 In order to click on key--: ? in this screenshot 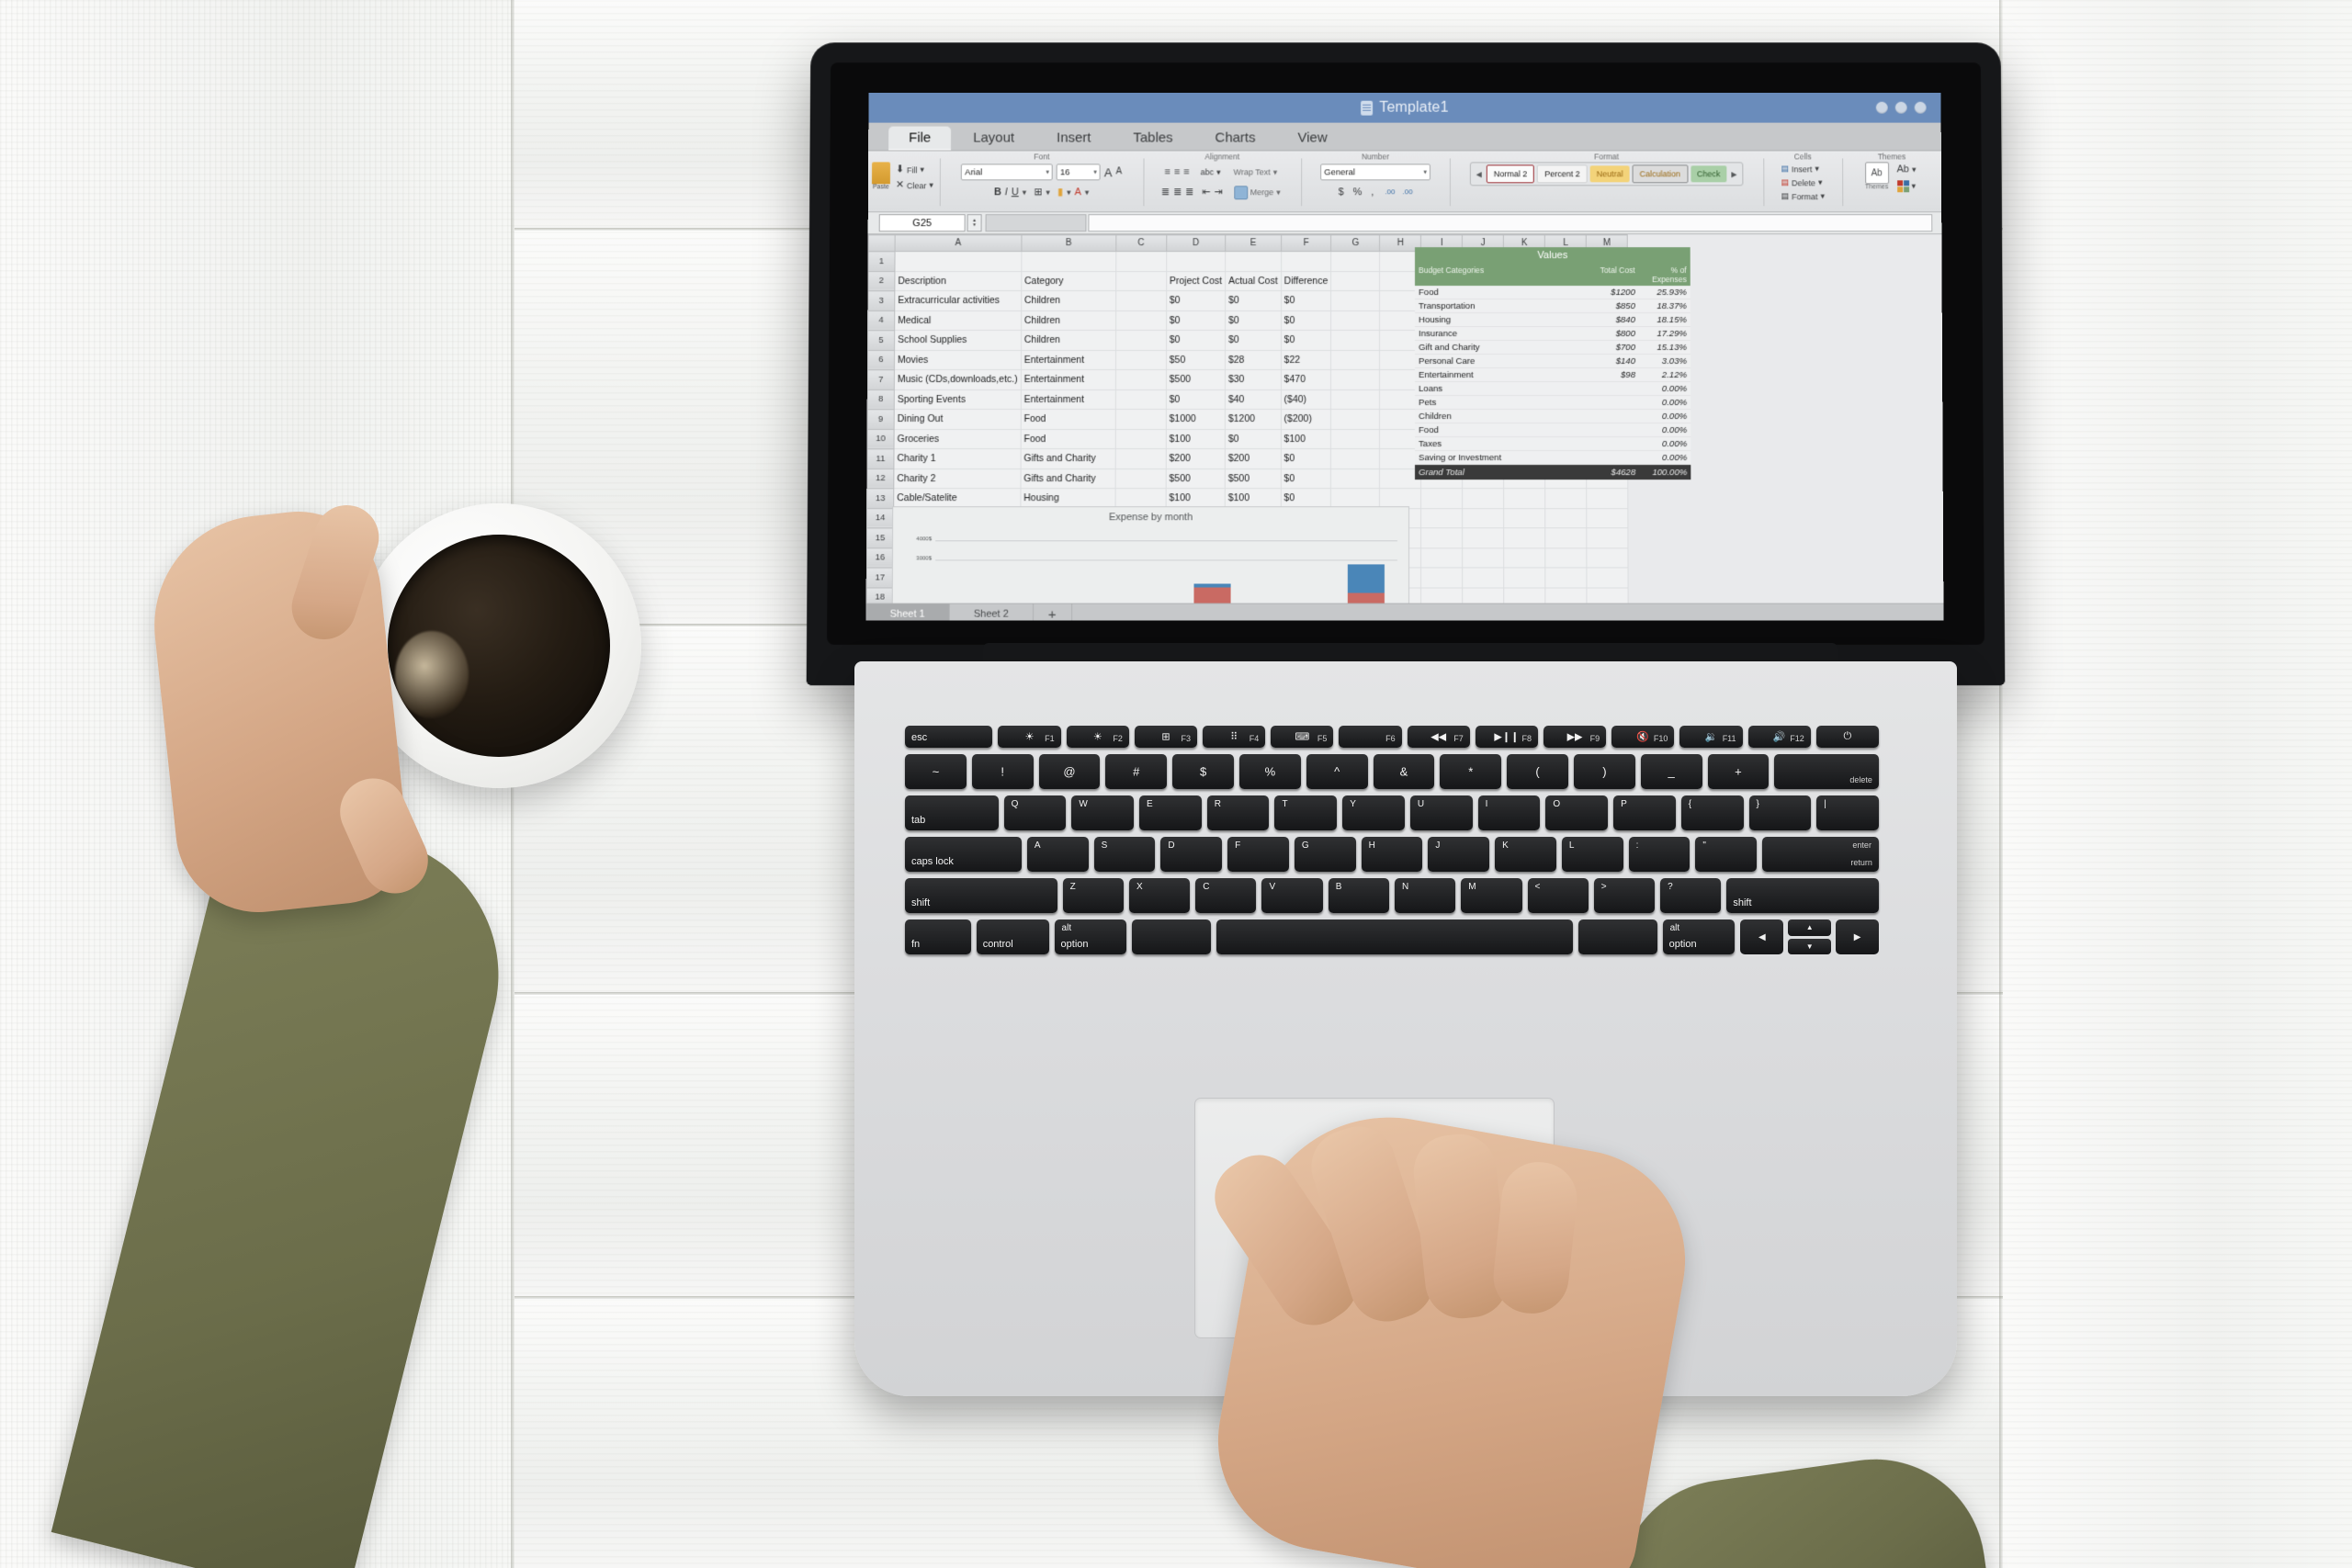, I will do `click(1691, 896)`.